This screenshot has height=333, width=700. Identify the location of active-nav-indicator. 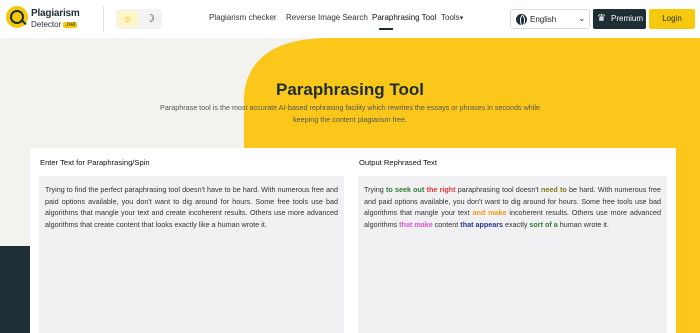
(386, 29).